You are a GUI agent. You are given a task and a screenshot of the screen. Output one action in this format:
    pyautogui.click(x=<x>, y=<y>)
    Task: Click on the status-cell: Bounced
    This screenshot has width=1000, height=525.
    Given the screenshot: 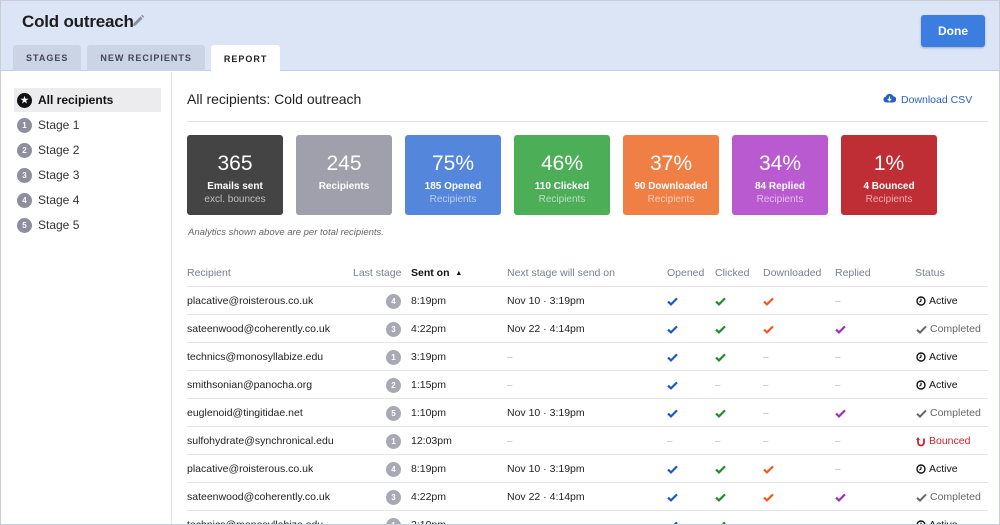 What is the action you would take?
    pyautogui.click(x=943, y=441)
    